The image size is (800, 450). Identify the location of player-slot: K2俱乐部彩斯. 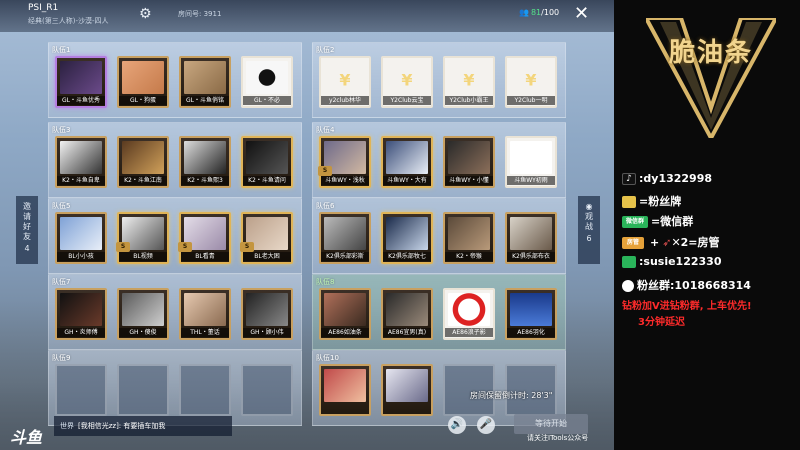
(345, 238).